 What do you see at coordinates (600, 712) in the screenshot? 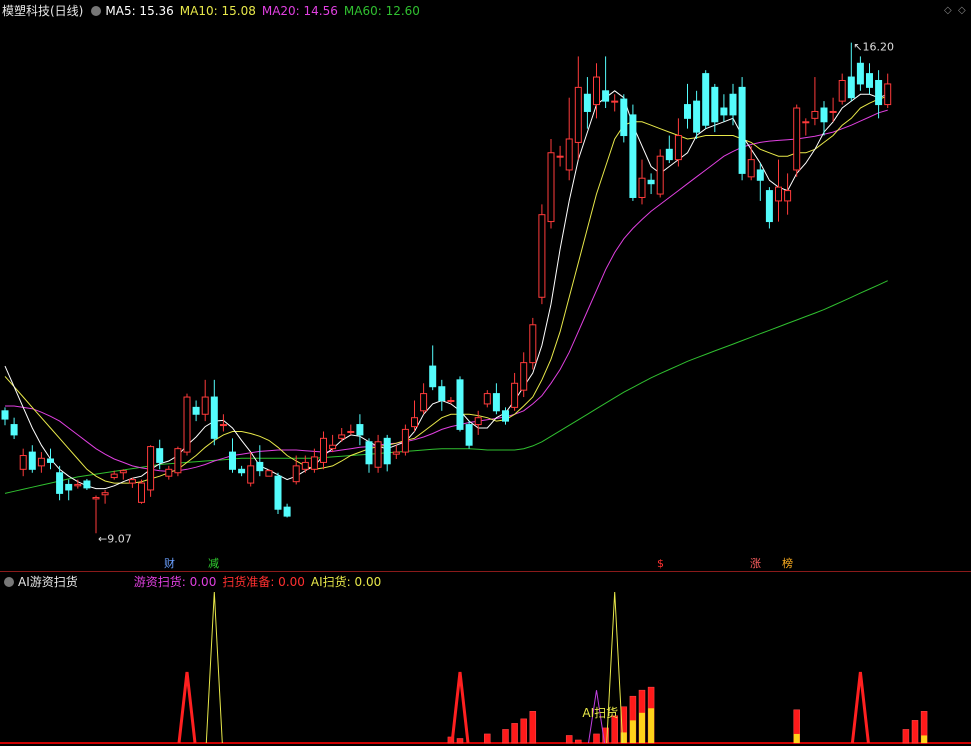
I see `ai-scan-label: AI扫货` at bounding box center [600, 712].